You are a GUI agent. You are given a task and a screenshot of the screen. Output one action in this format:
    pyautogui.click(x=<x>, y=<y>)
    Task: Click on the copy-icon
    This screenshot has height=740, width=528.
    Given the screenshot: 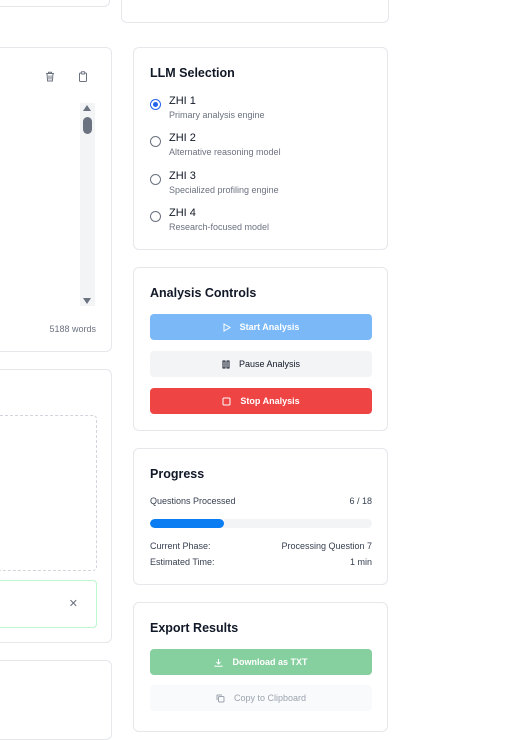 What is the action you would take?
    pyautogui.click(x=220, y=698)
    